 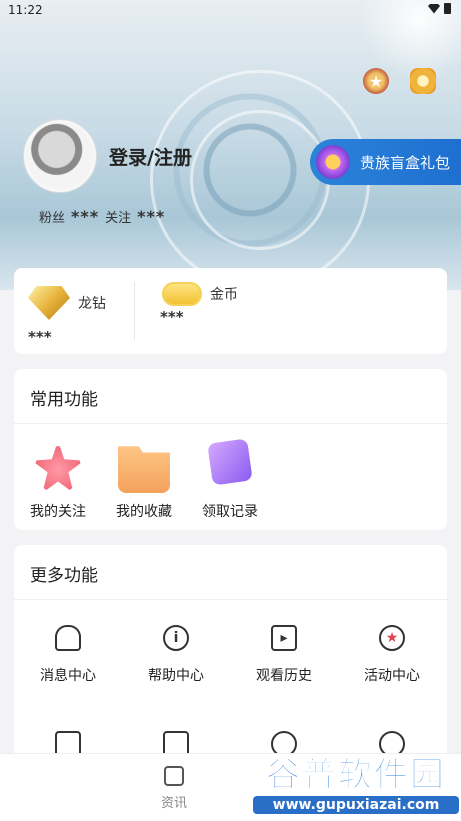 I want to click on watermark-line1: 谷普软件园, so click(x=356, y=775).